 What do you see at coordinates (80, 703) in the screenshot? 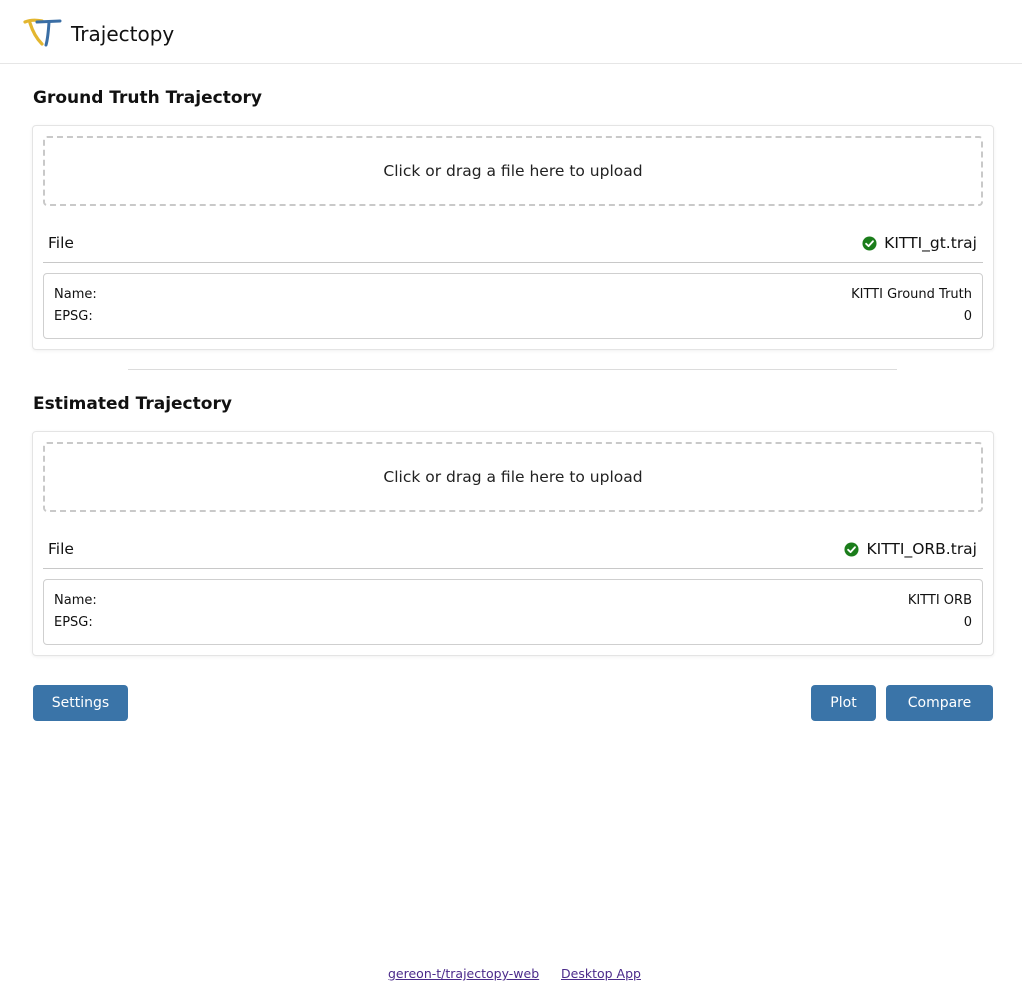
I see `settings-button: Settings` at bounding box center [80, 703].